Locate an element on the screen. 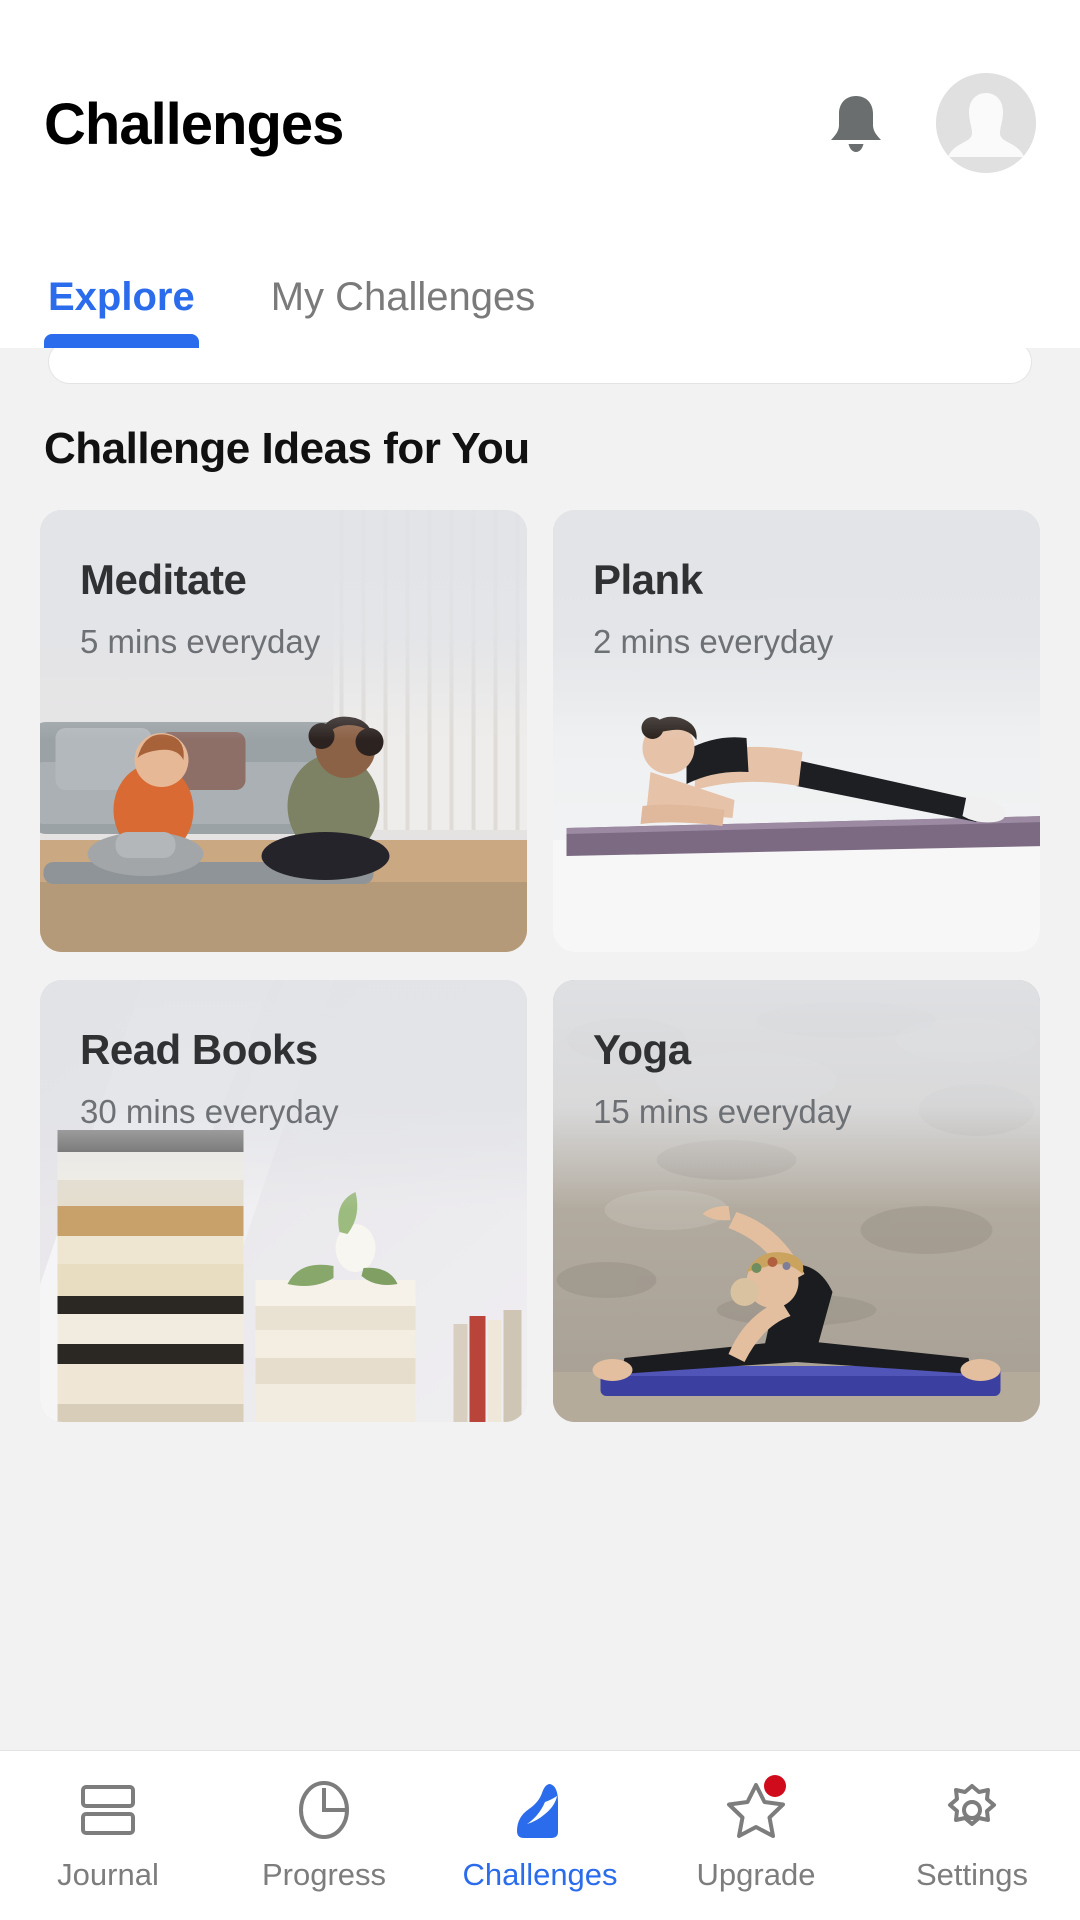  plank-subtitle: 2 mins everyday is located at coordinates (713, 642).